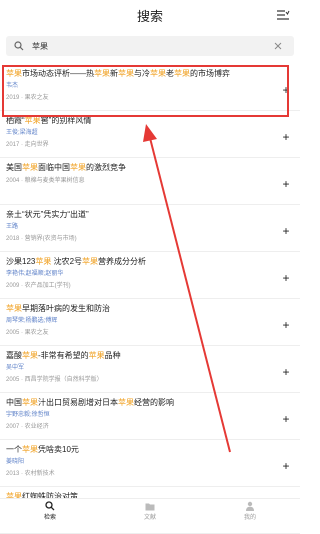 This screenshot has height=534, width=320. I want to click on title-text: -非常有希望的, so click(63, 355).